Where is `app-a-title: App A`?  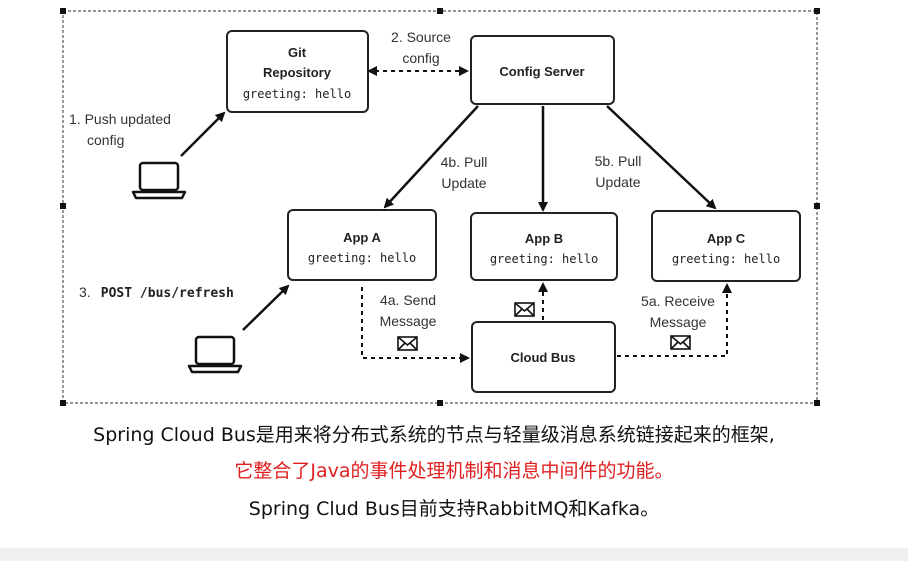
app-a-title: App A is located at coordinates (362, 237).